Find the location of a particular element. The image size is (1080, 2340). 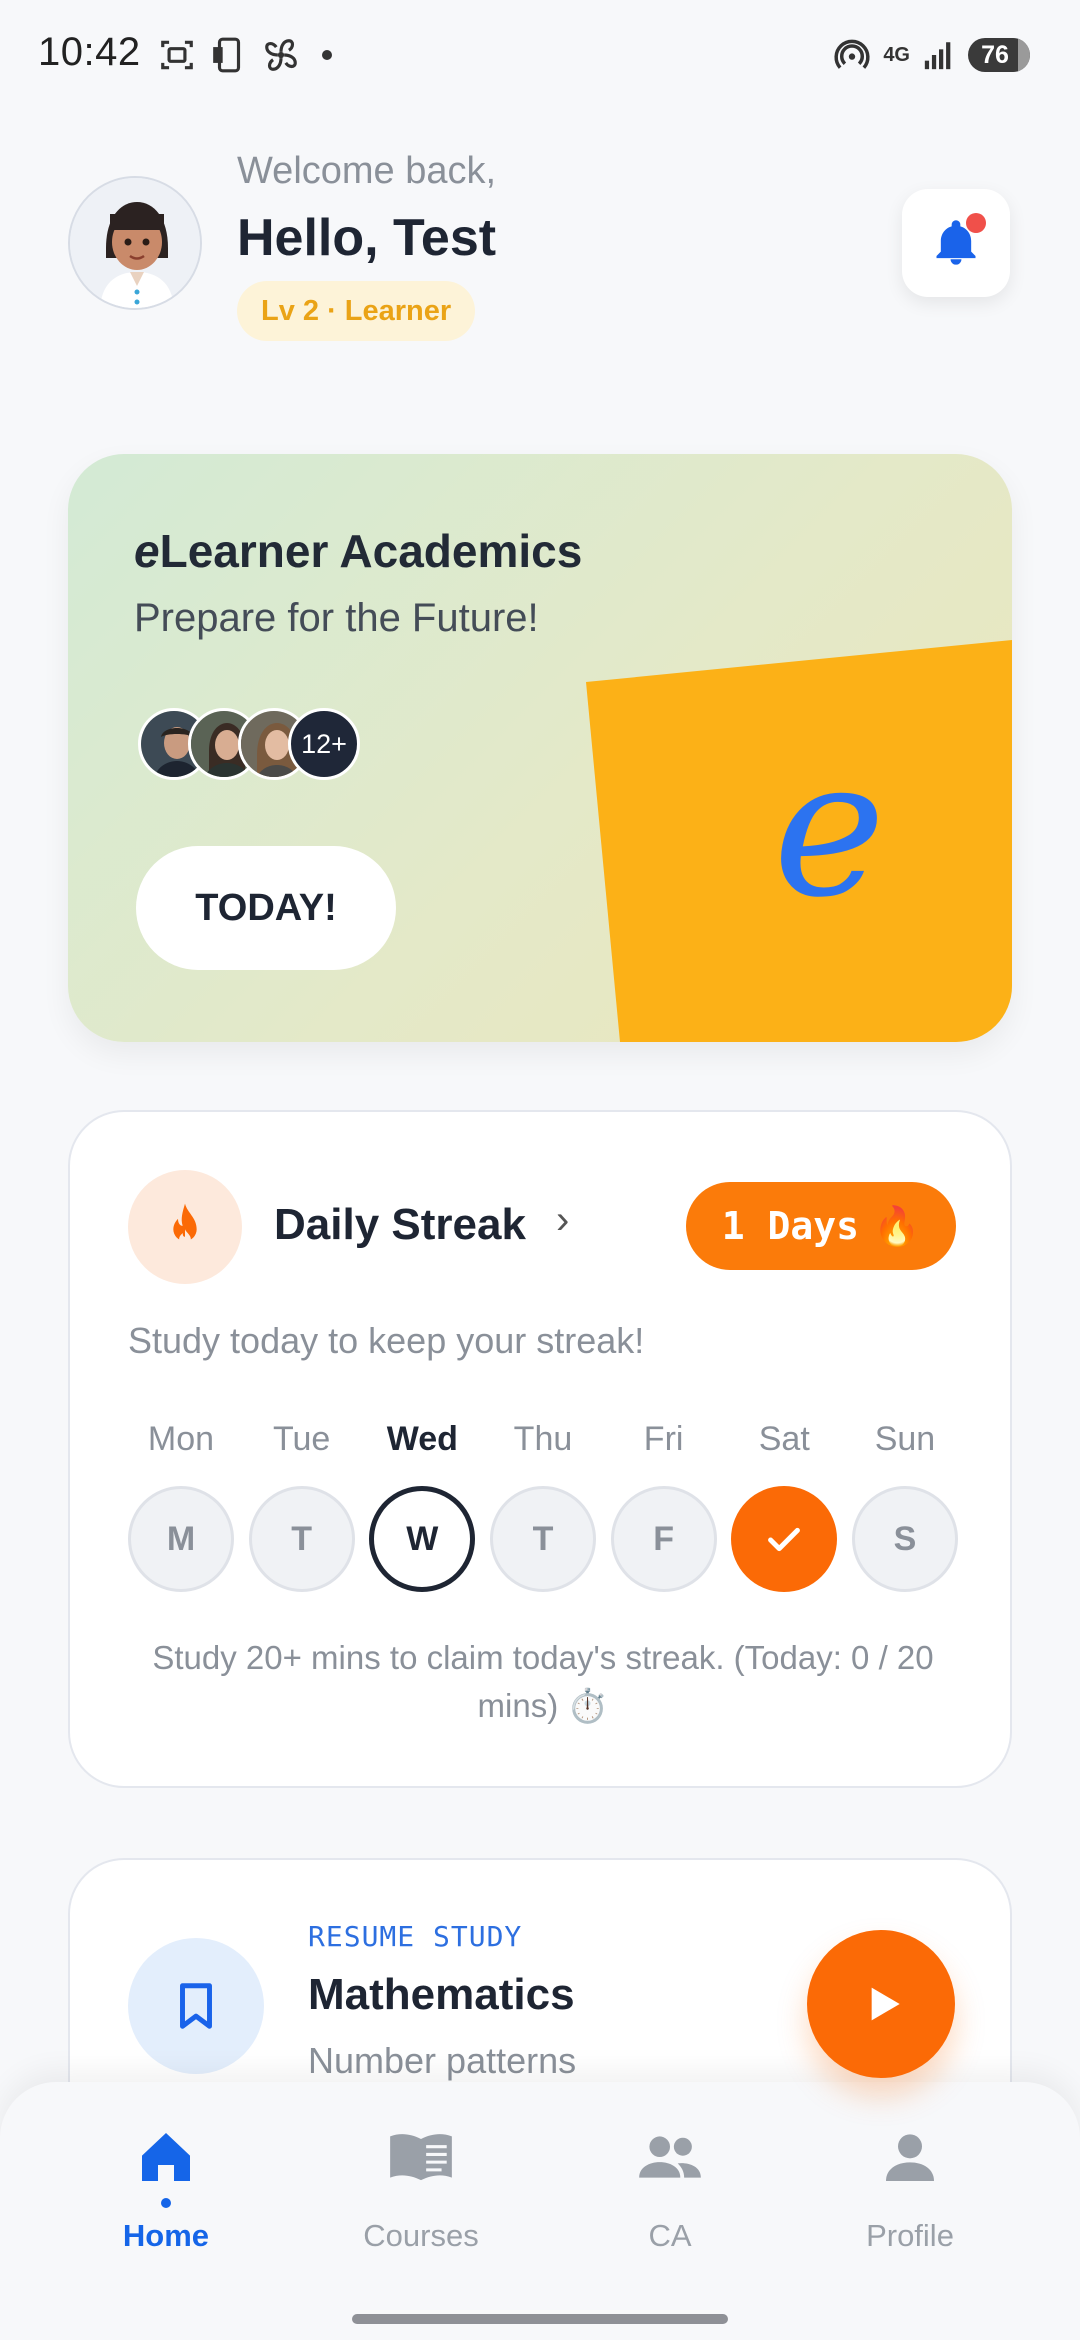

hero-title: eLearner Academics is located at coordinates (358, 551).